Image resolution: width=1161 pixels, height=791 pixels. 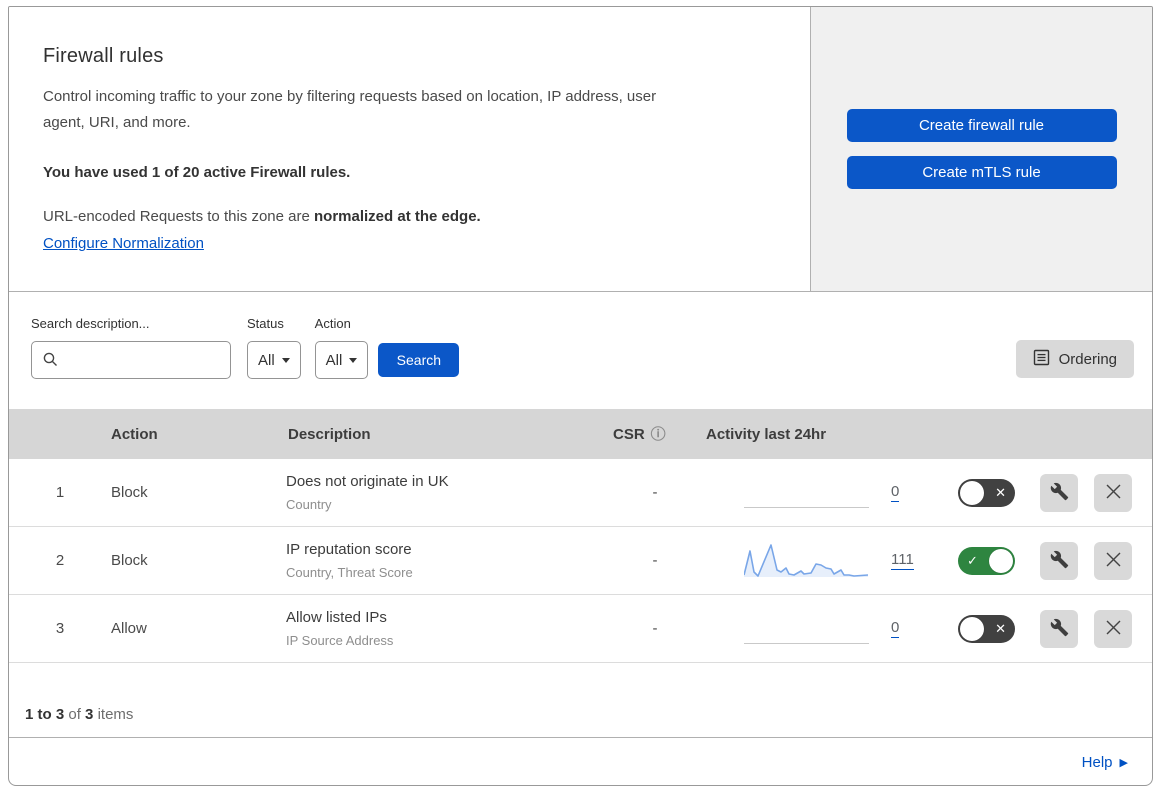 What do you see at coordinates (89, 714) in the screenshot?
I see `items-total: 3` at bounding box center [89, 714].